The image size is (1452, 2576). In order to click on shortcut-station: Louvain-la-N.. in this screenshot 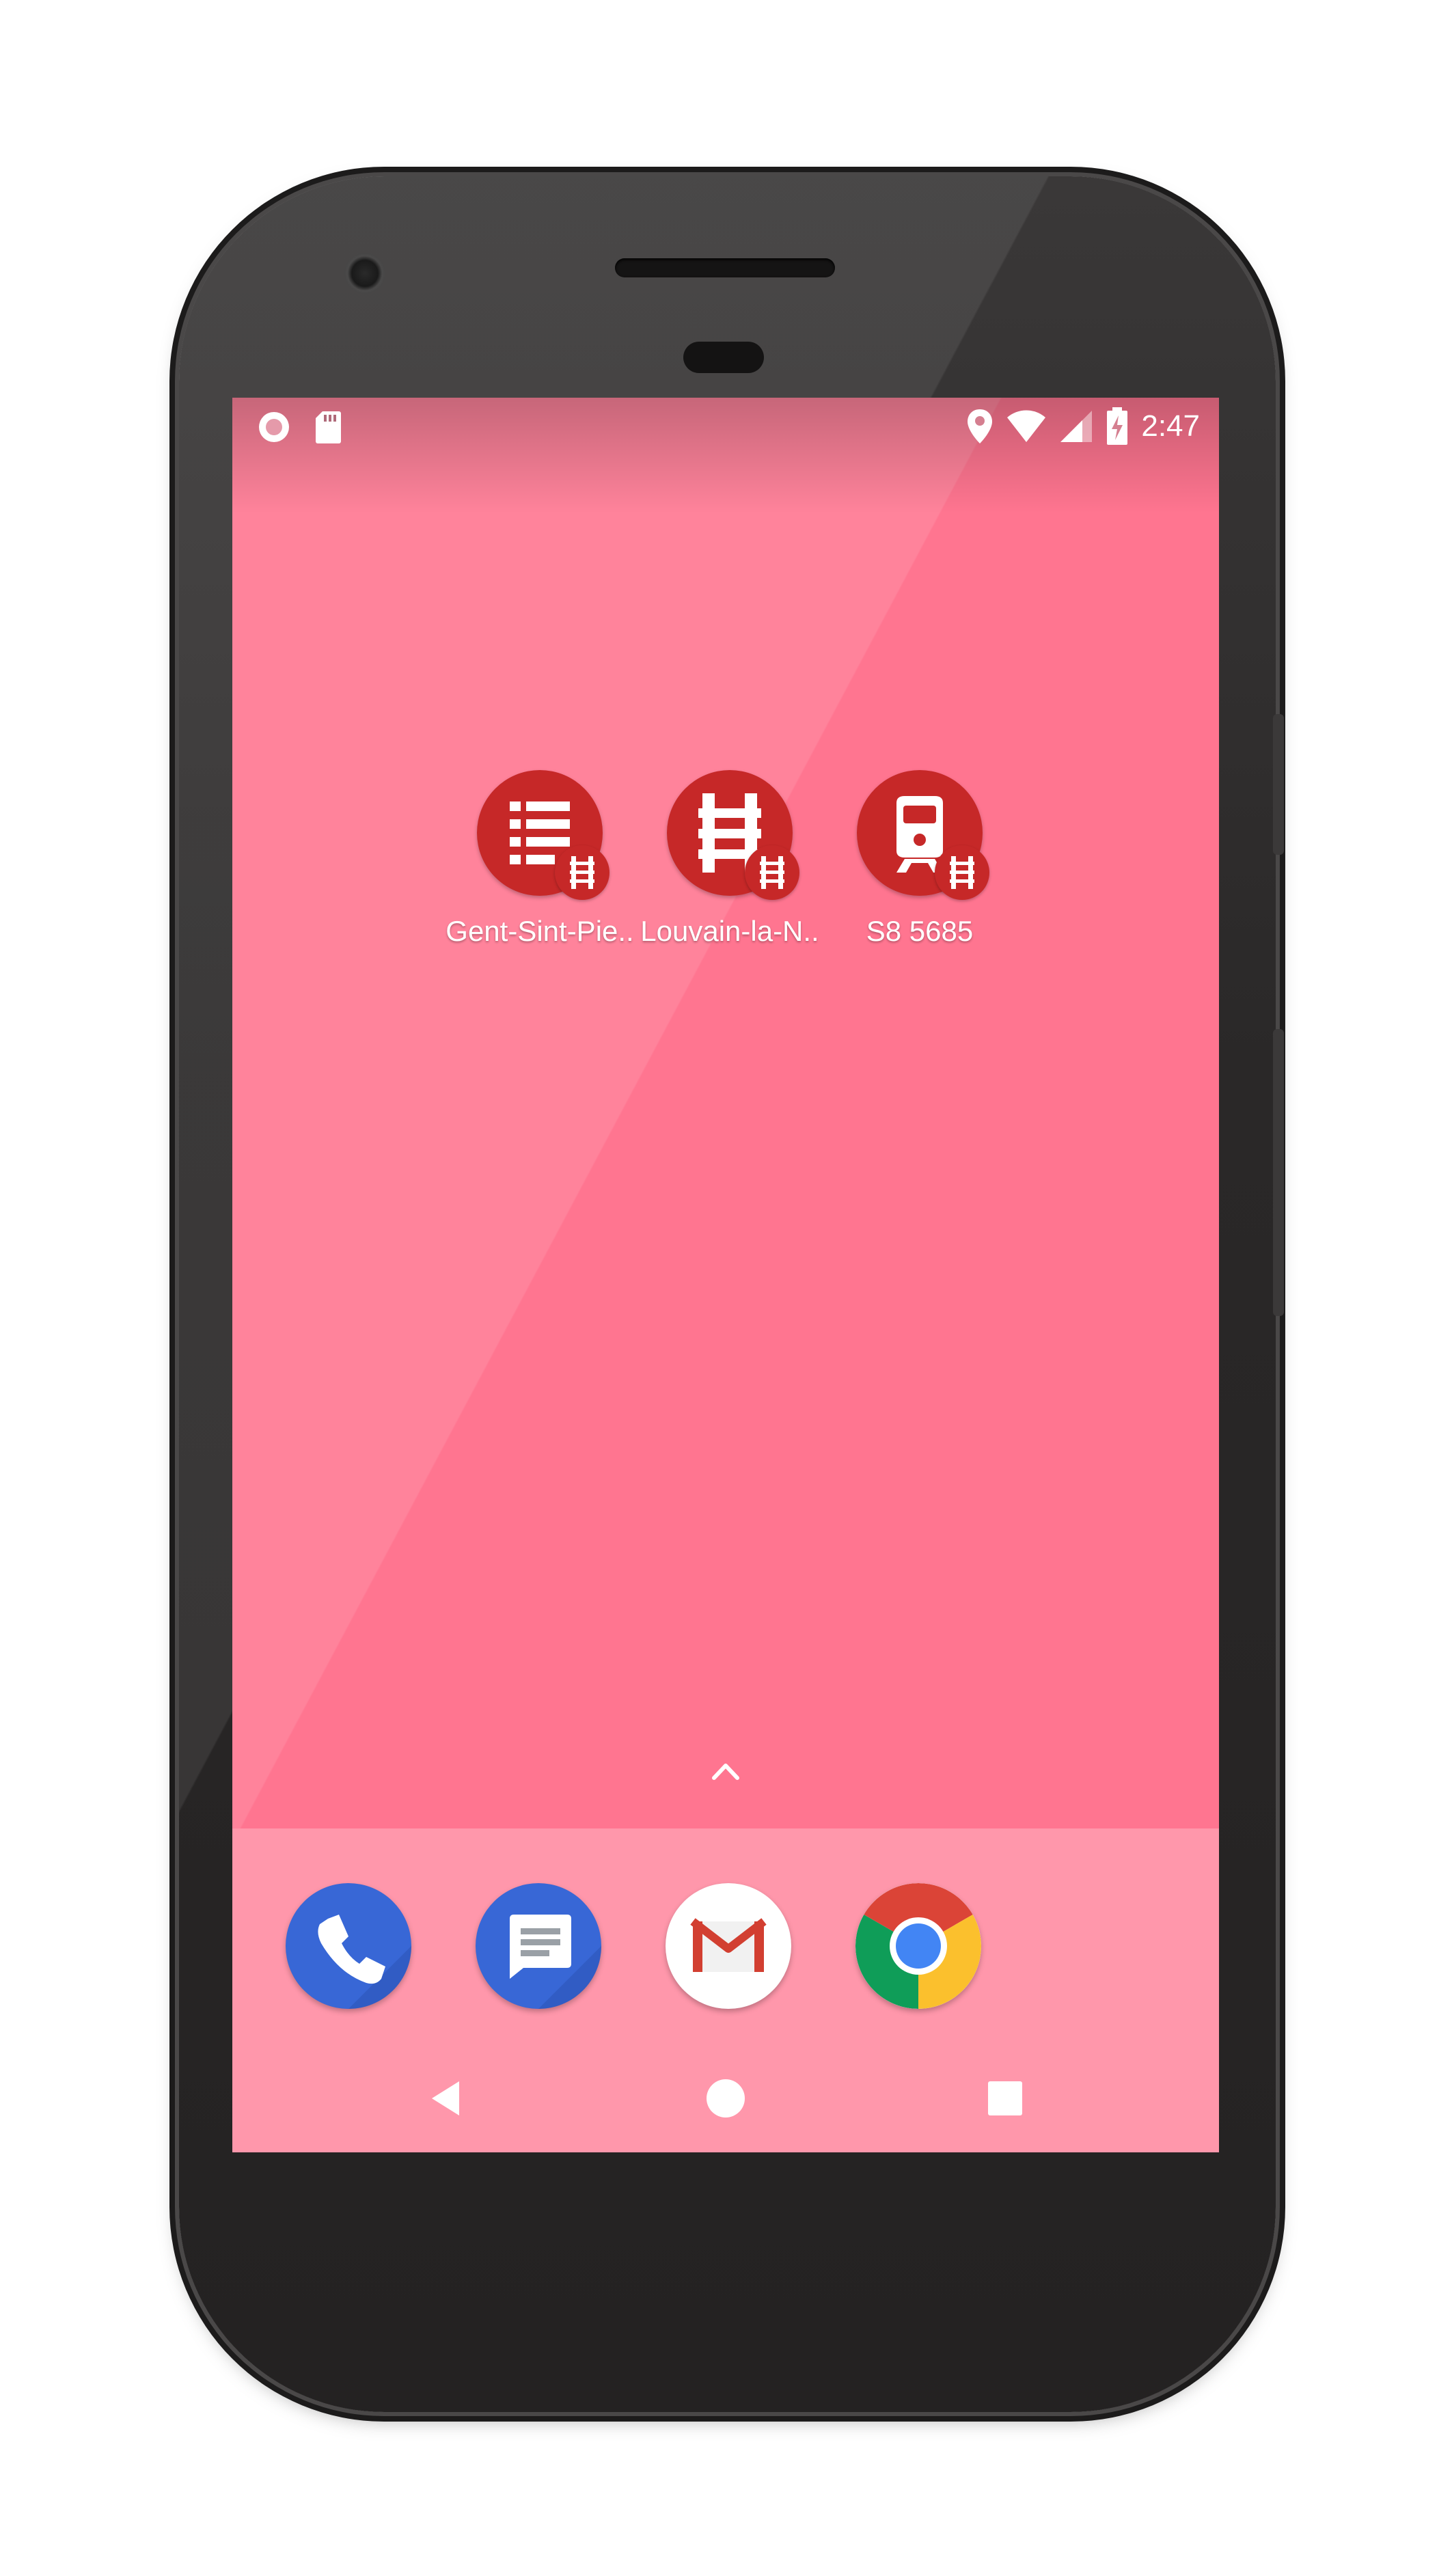, I will do `click(729, 859)`.